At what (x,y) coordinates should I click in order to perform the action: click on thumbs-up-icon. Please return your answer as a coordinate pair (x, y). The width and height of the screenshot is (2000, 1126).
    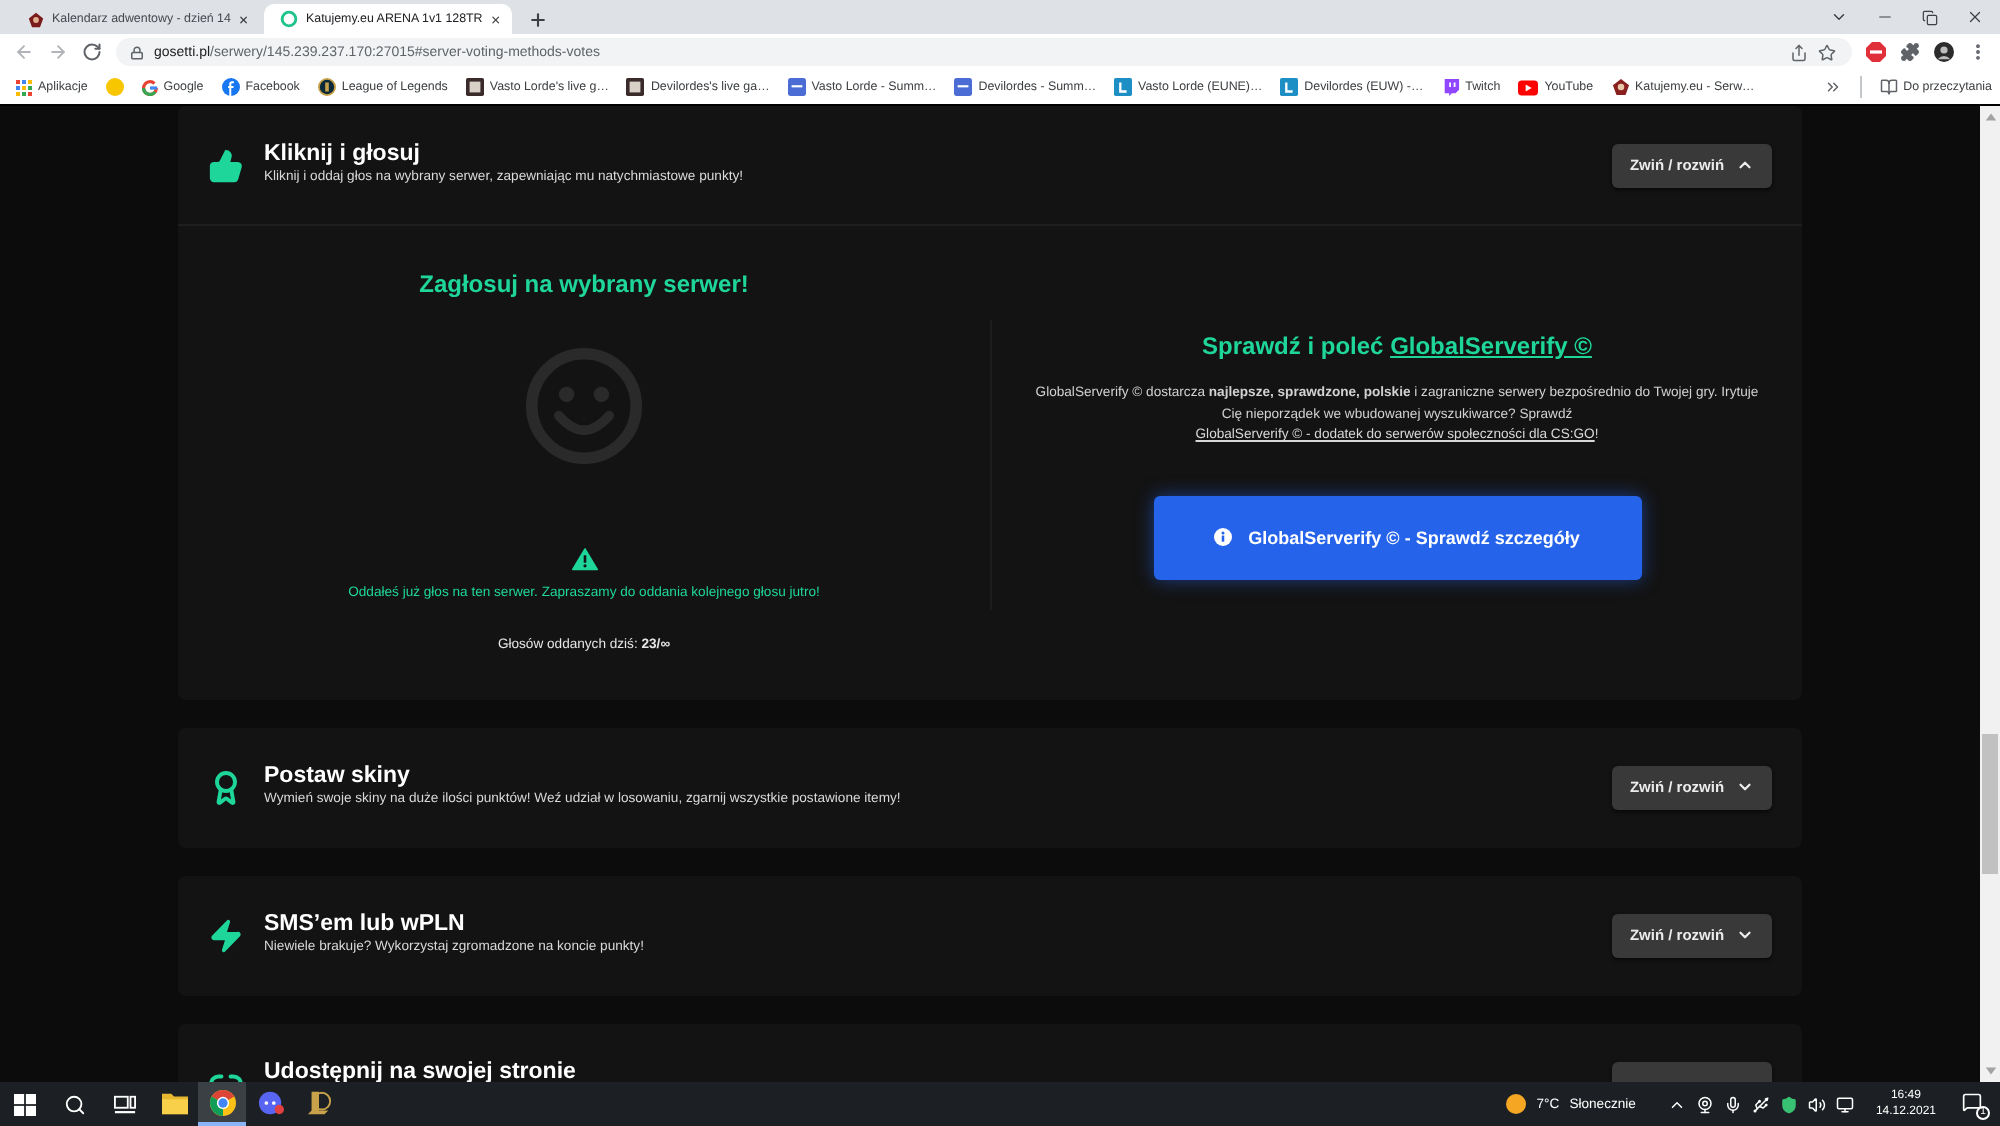
    Looking at the image, I should click on (226, 165).